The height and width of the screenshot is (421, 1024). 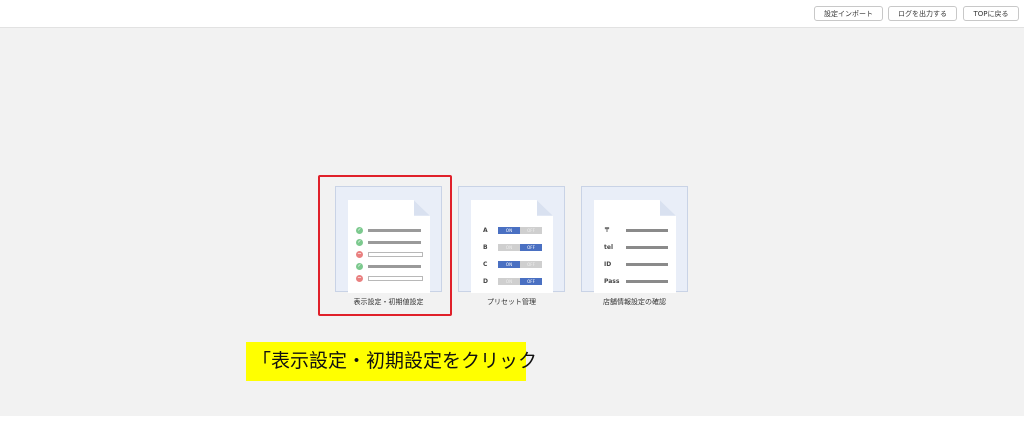 I want to click on preset-letter: A, so click(x=485, y=230).